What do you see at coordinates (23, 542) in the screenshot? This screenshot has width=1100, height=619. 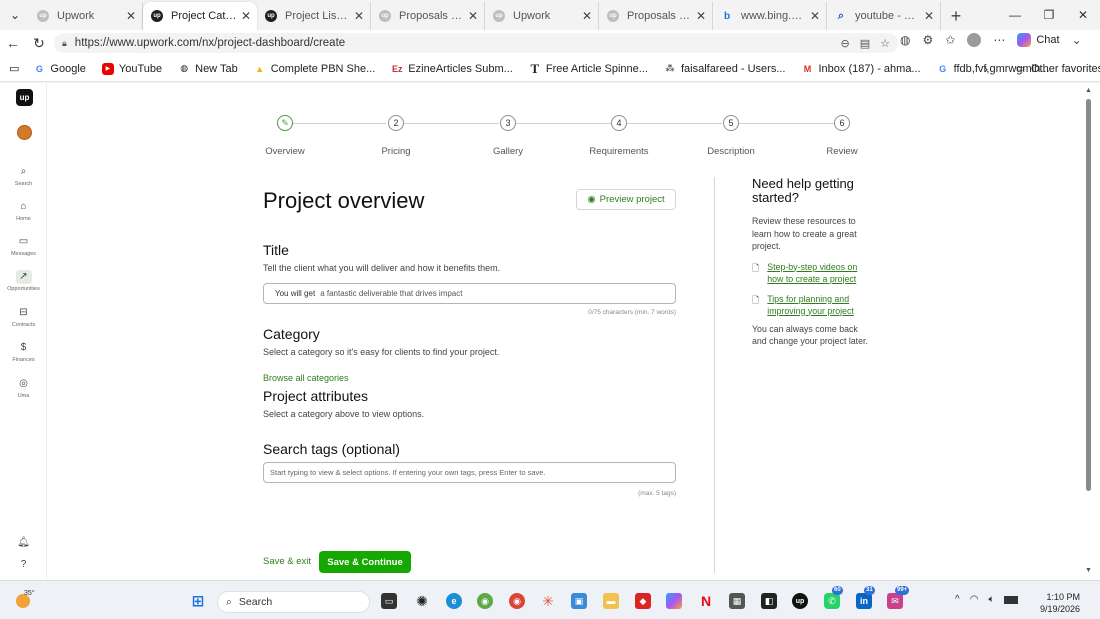 I see `notifications-bell-icon: 🔔︎` at bounding box center [23, 542].